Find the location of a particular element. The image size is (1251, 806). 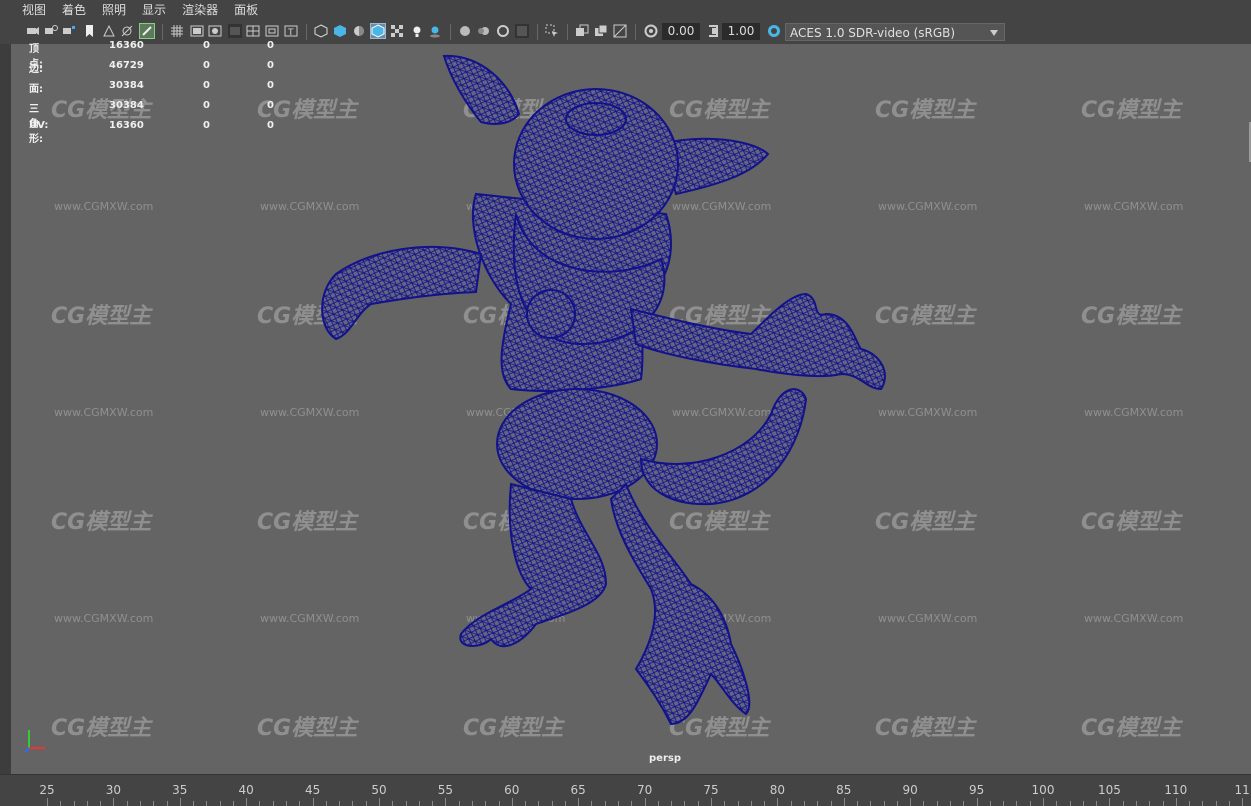

menu-shading: 着色 is located at coordinates (74, 10).